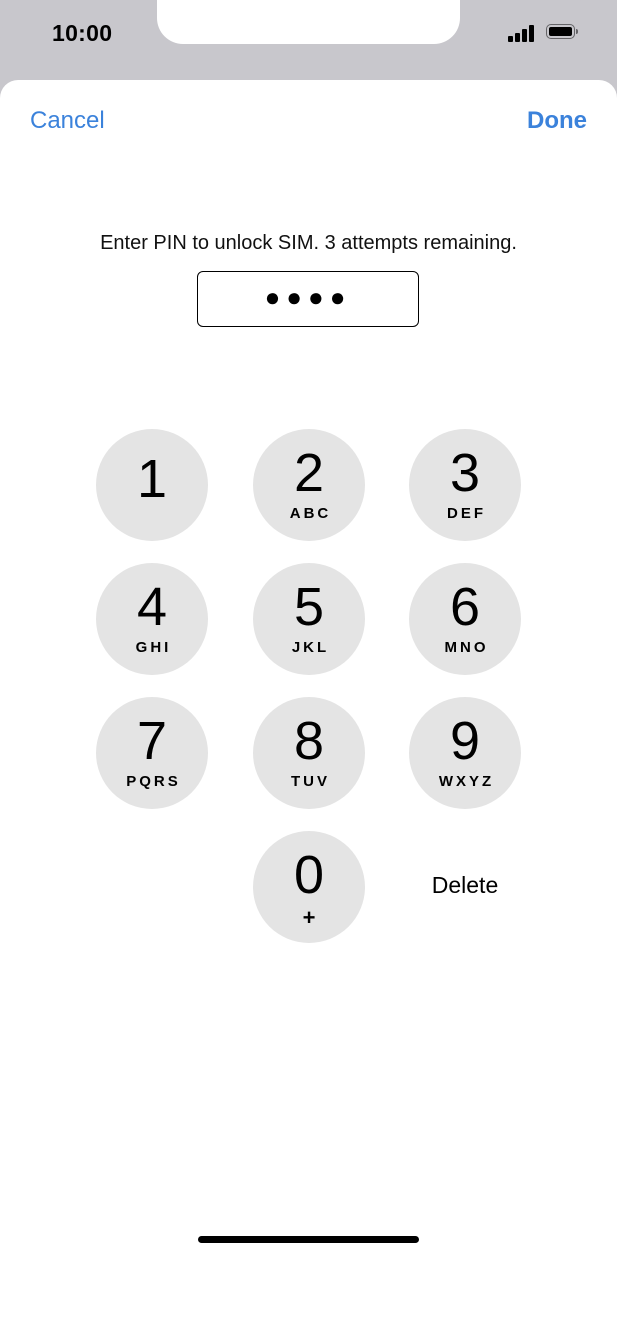 Image resolution: width=617 pixels, height=1336 pixels. What do you see at coordinates (466, 781) in the screenshot?
I see `key-letters: WXYZ` at bounding box center [466, 781].